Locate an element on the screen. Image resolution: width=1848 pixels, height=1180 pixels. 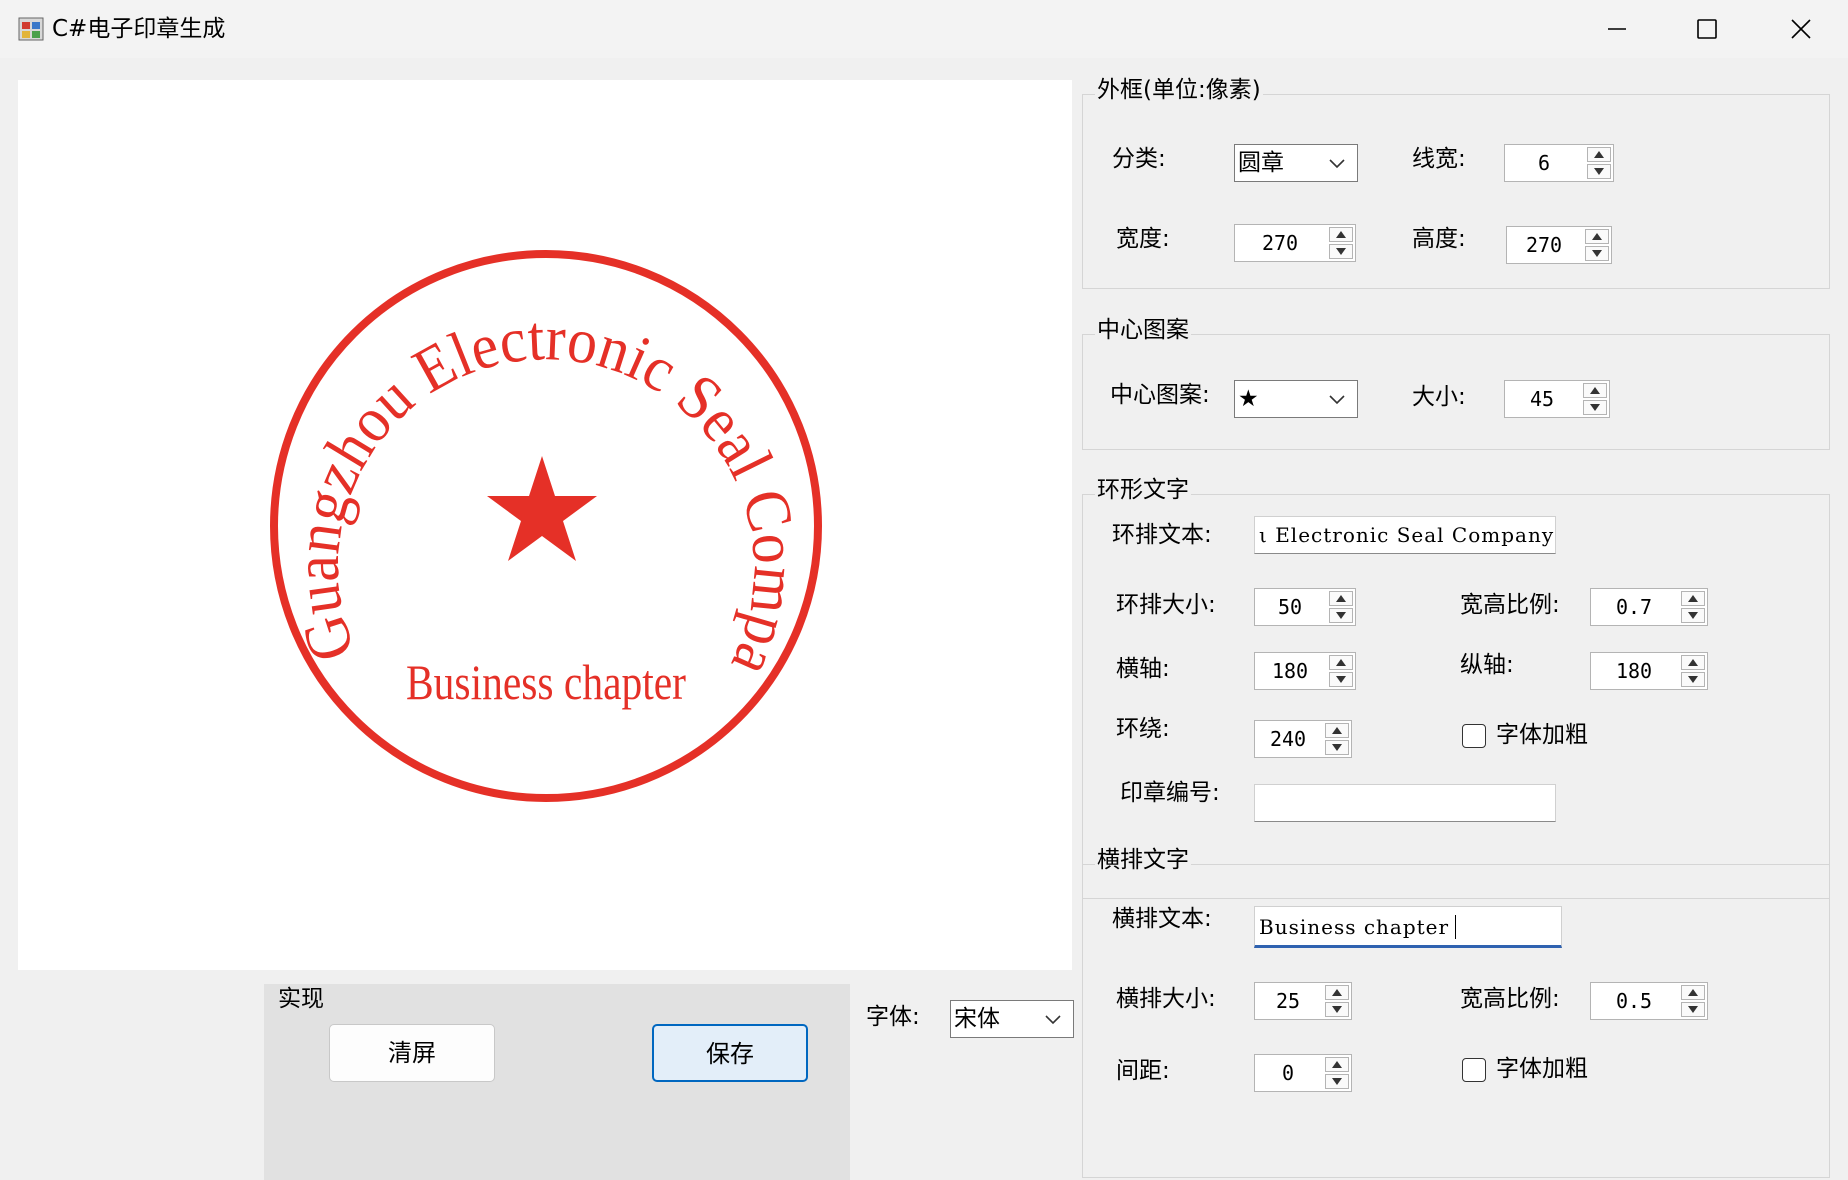
ring-ratio-label: 宽高比例: is located at coordinates (1510, 605).